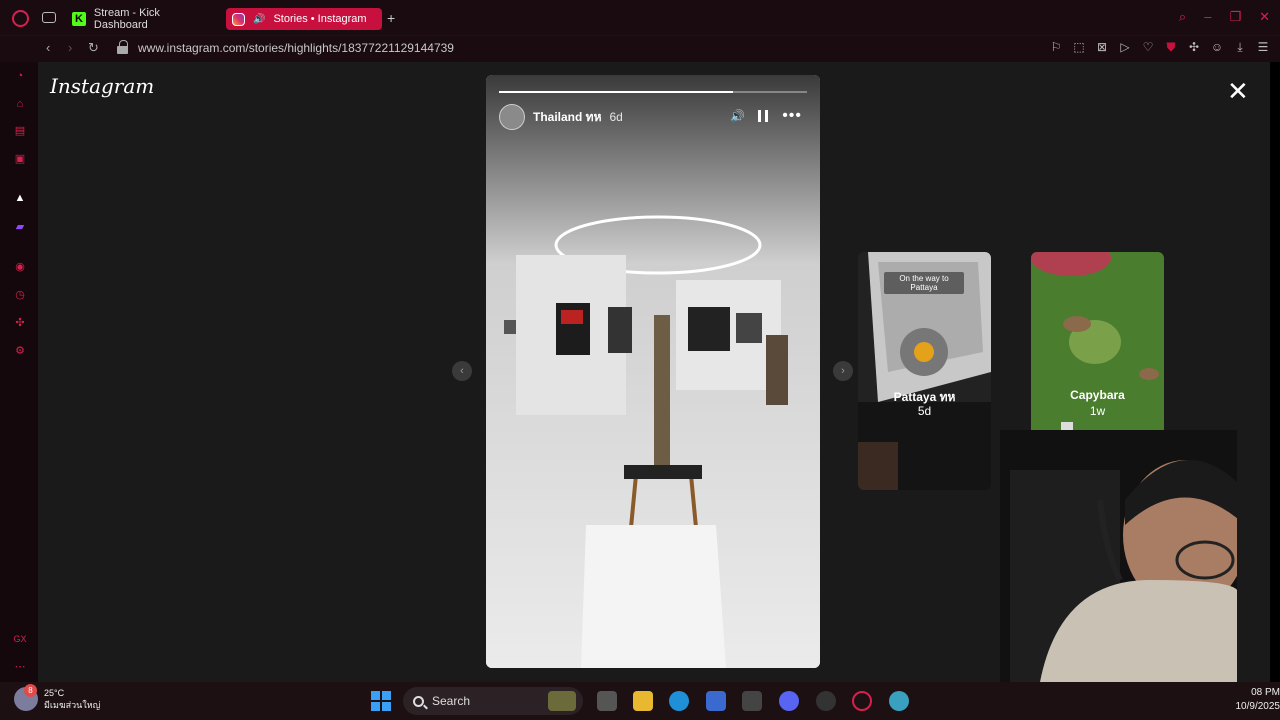  I want to click on preview-title: Capybara, so click(1097, 395).